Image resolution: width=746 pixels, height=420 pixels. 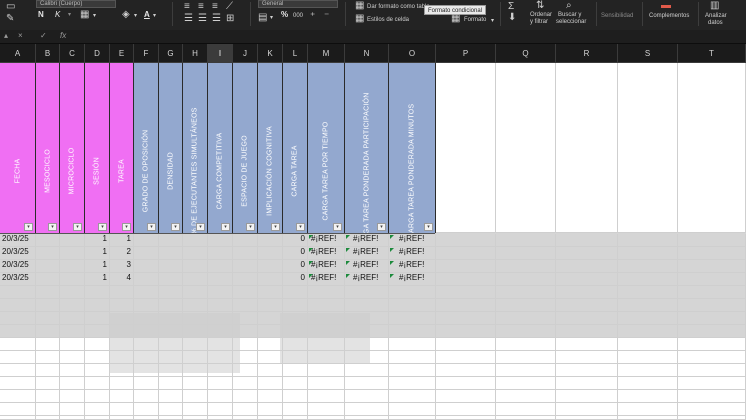 What do you see at coordinates (367, 53) in the screenshot?
I see `column-header-n: N` at bounding box center [367, 53].